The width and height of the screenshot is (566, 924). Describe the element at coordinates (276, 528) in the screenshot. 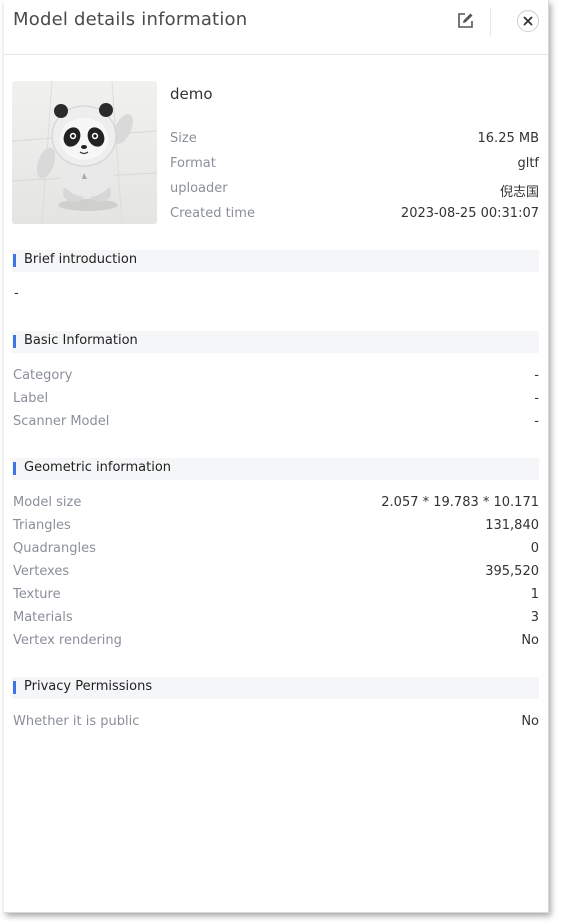

I see `info-row: Triangles 131,840` at that location.